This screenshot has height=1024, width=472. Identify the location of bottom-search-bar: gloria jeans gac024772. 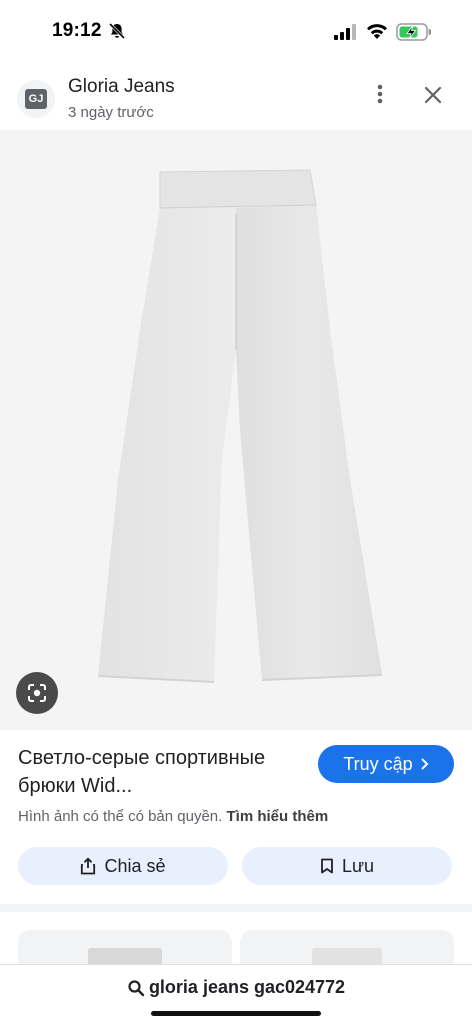
(236, 994).